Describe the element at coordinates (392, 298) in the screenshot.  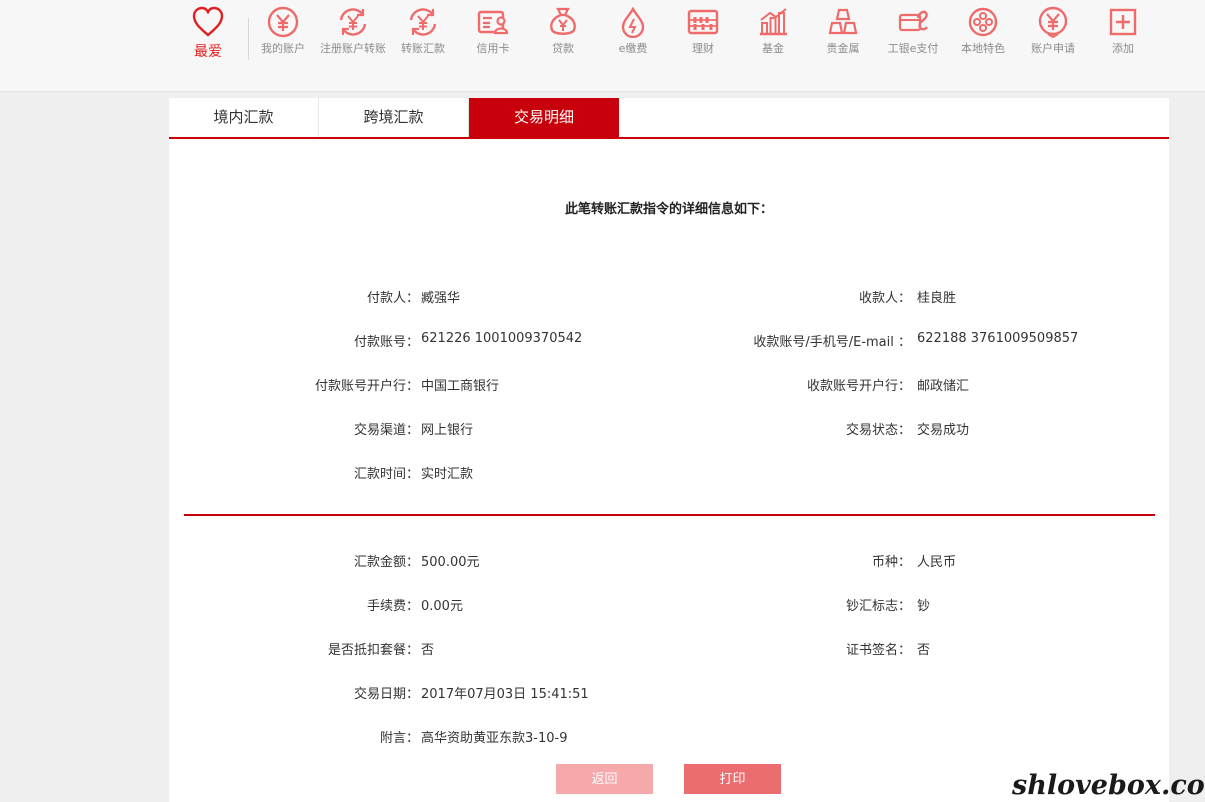
I see `payer-label: 付款人：` at that location.